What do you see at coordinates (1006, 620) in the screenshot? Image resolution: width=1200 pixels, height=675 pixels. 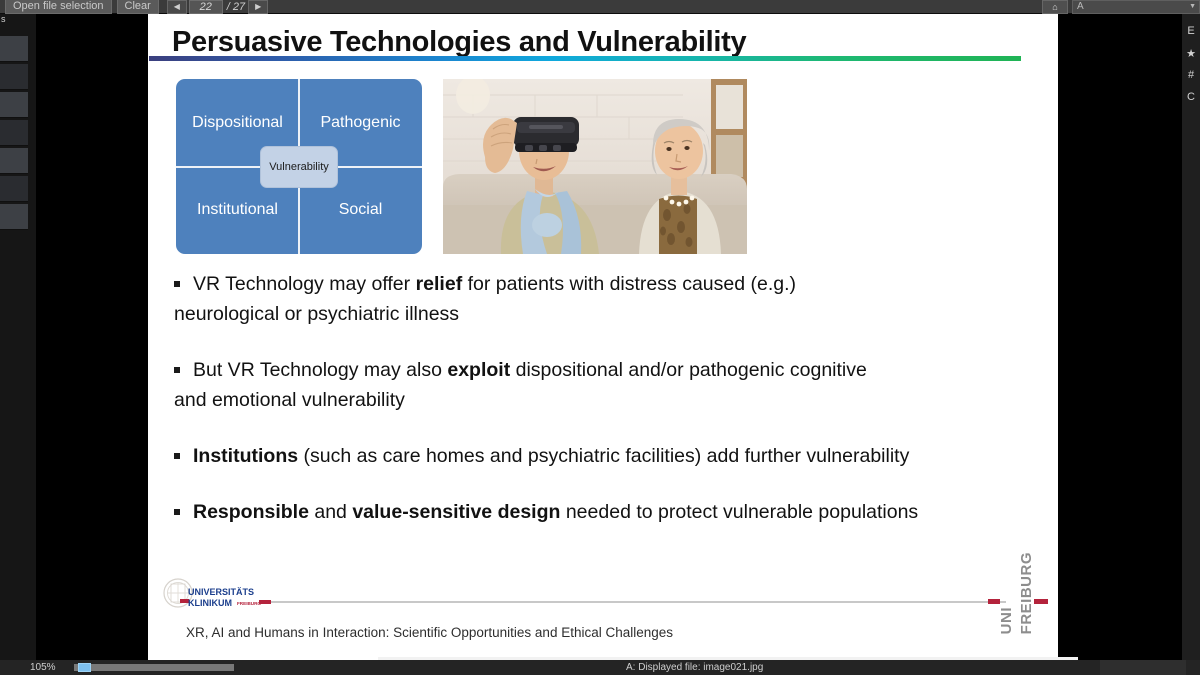 I see `uni-logo-word-uni: UNI` at bounding box center [1006, 620].